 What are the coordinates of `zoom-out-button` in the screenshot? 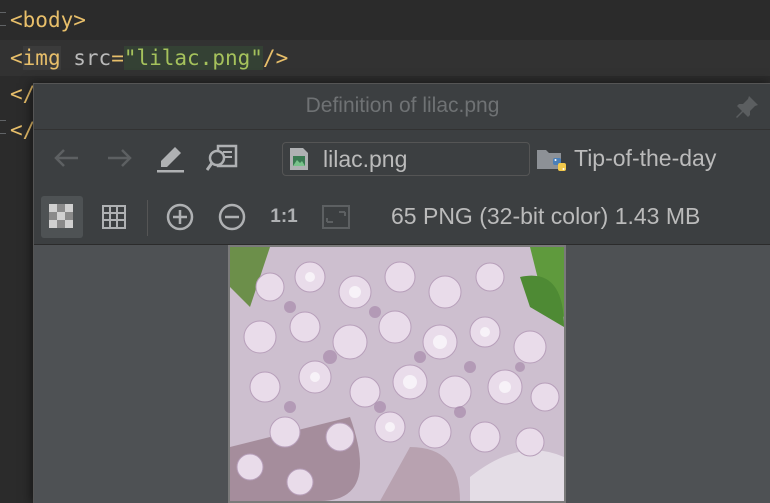 It's located at (232, 217).